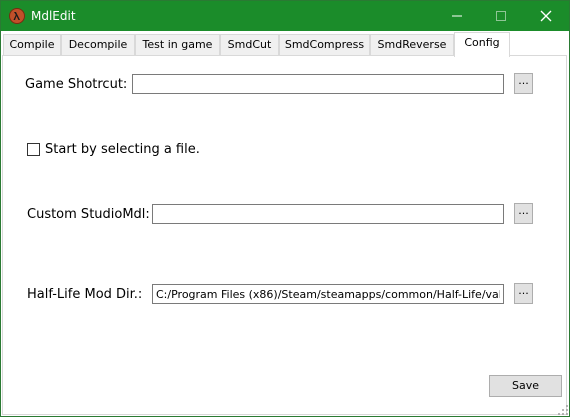 This screenshot has height=417, width=570. I want to click on custom-studiomdl-label: Custom StudioMdl:, so click(88, 214).